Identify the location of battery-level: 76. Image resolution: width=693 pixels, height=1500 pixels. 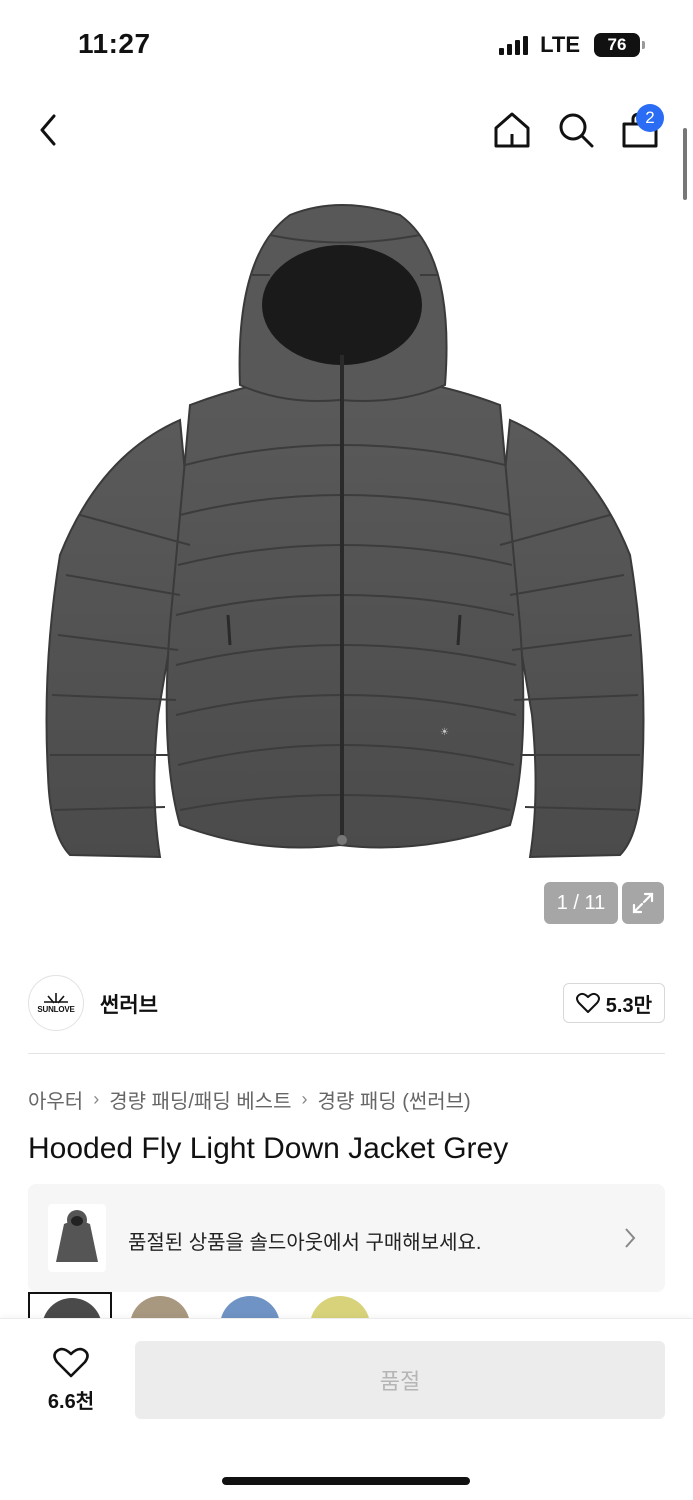
(617, 45).